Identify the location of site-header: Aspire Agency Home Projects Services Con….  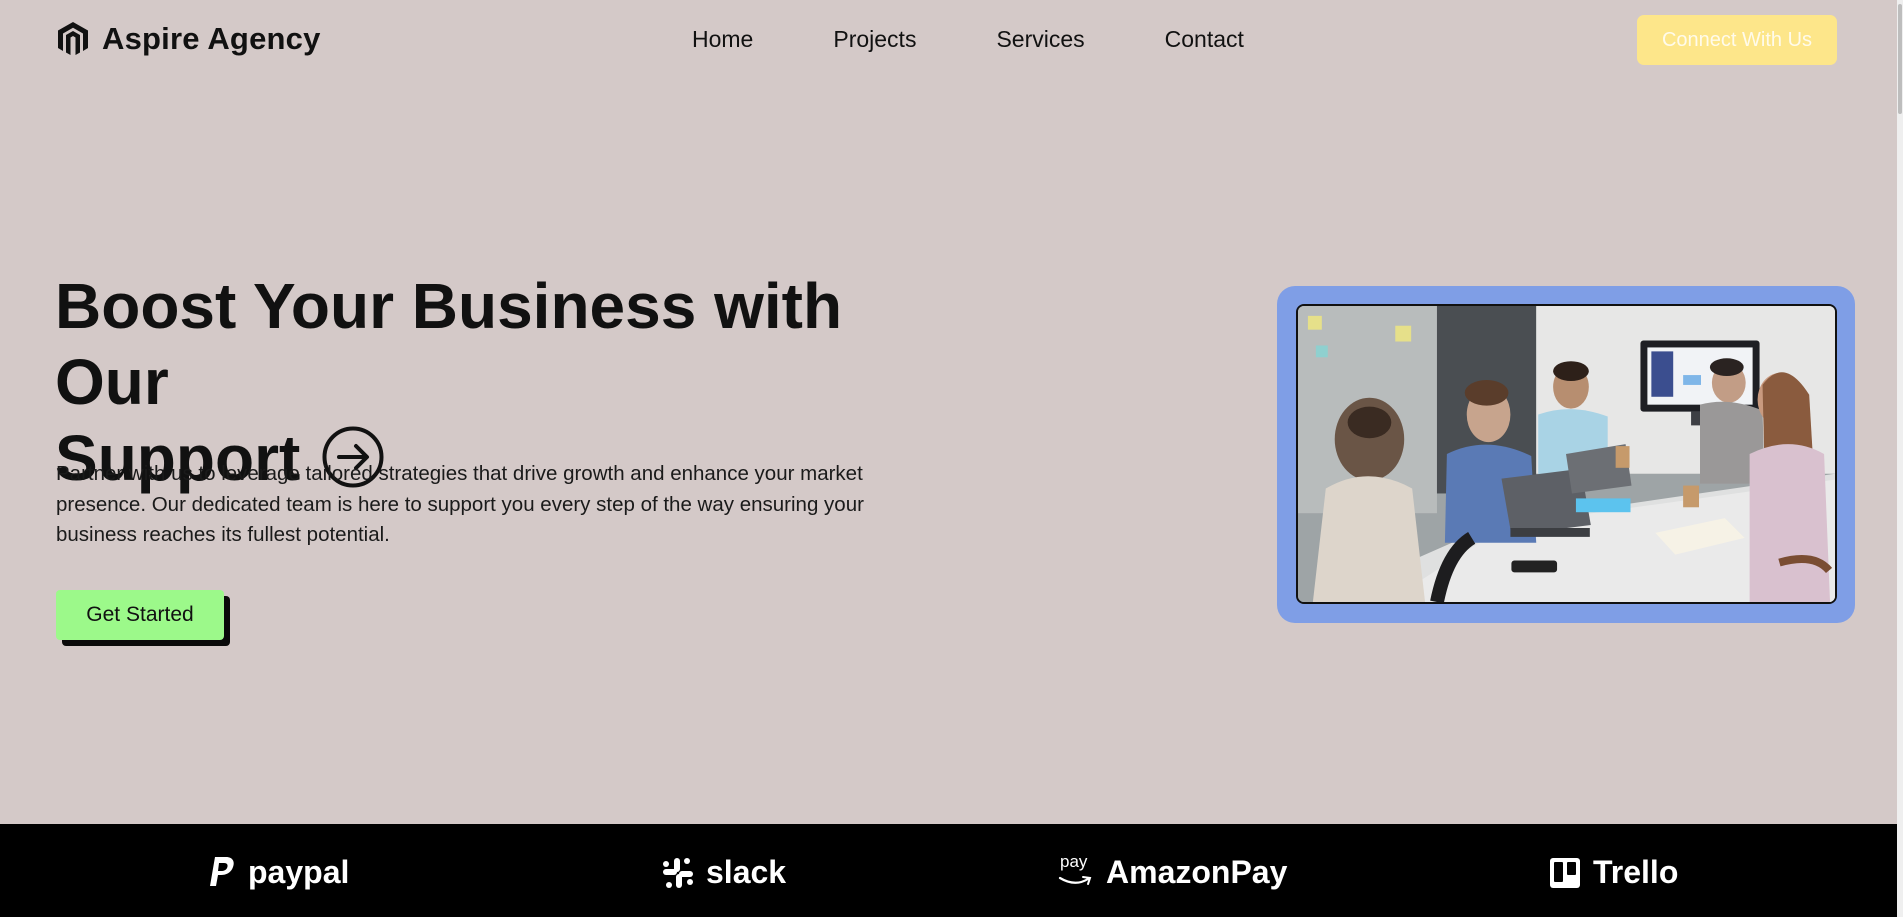
(948, 40).